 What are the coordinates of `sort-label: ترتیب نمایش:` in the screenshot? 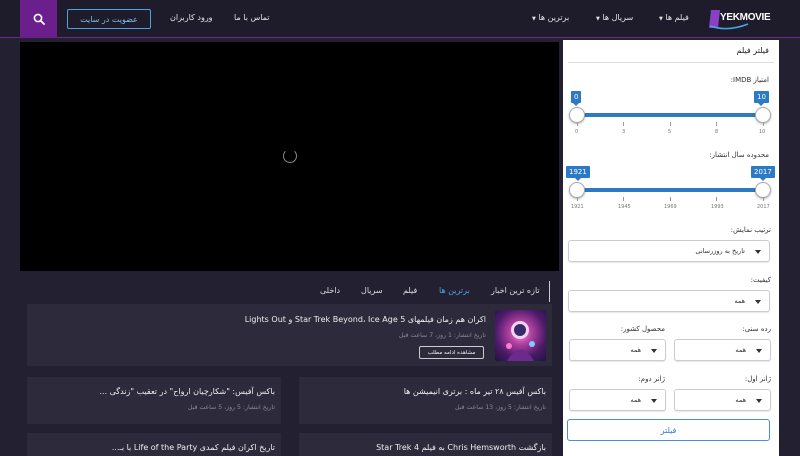 It's located at (750, 230).